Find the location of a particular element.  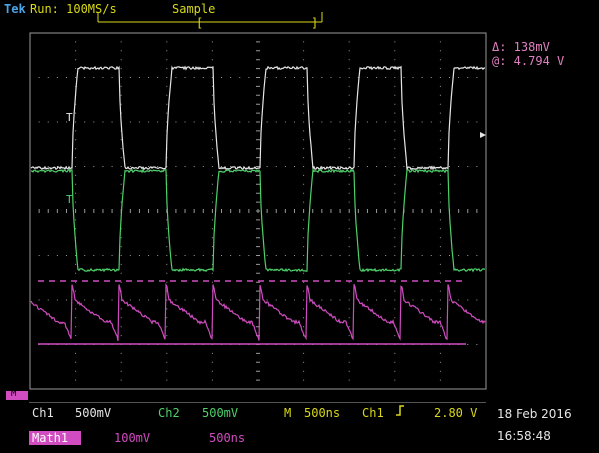

ch2-trigger-marker: T is located at coordinates (69, 199).